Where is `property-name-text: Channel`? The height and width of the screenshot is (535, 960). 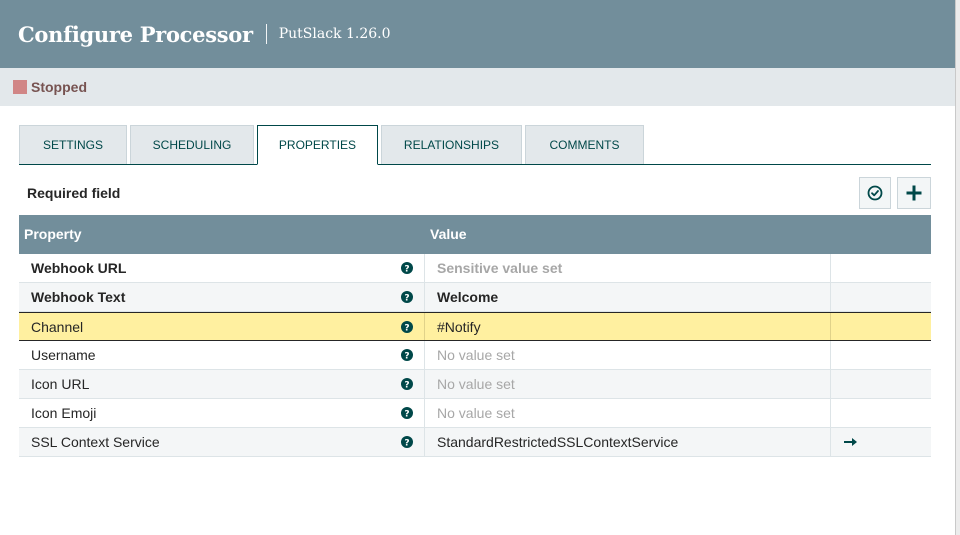 property-name-text: Channel is located at coordinates (57, 326).